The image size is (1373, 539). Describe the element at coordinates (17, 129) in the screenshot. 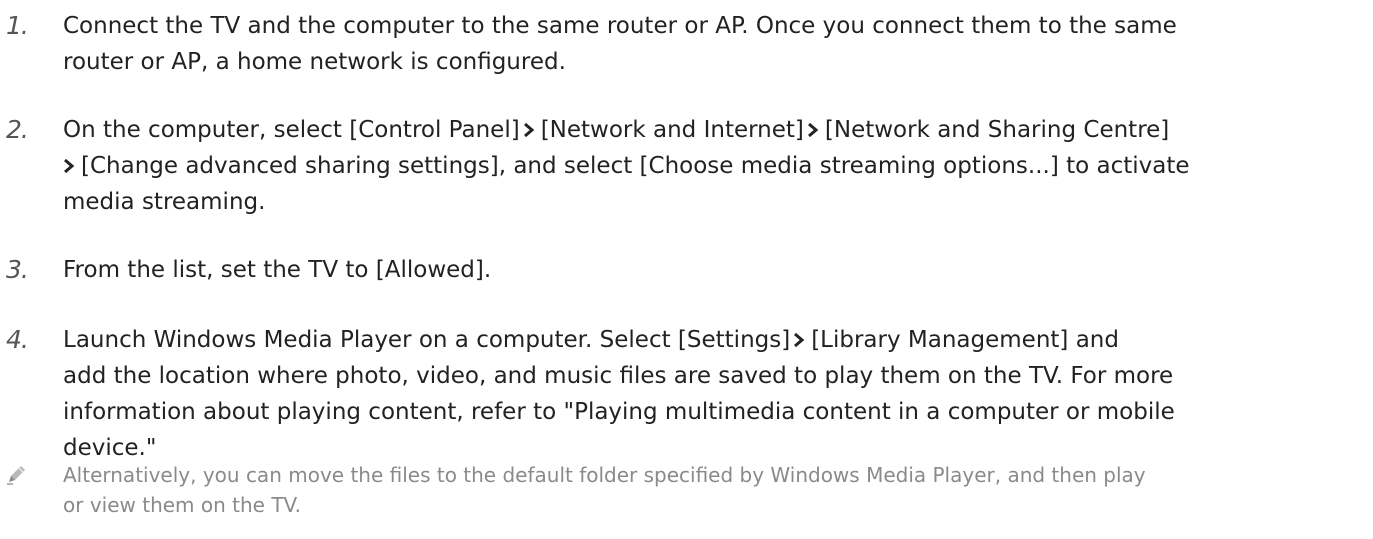

I see `step-number: 2.` at that location.